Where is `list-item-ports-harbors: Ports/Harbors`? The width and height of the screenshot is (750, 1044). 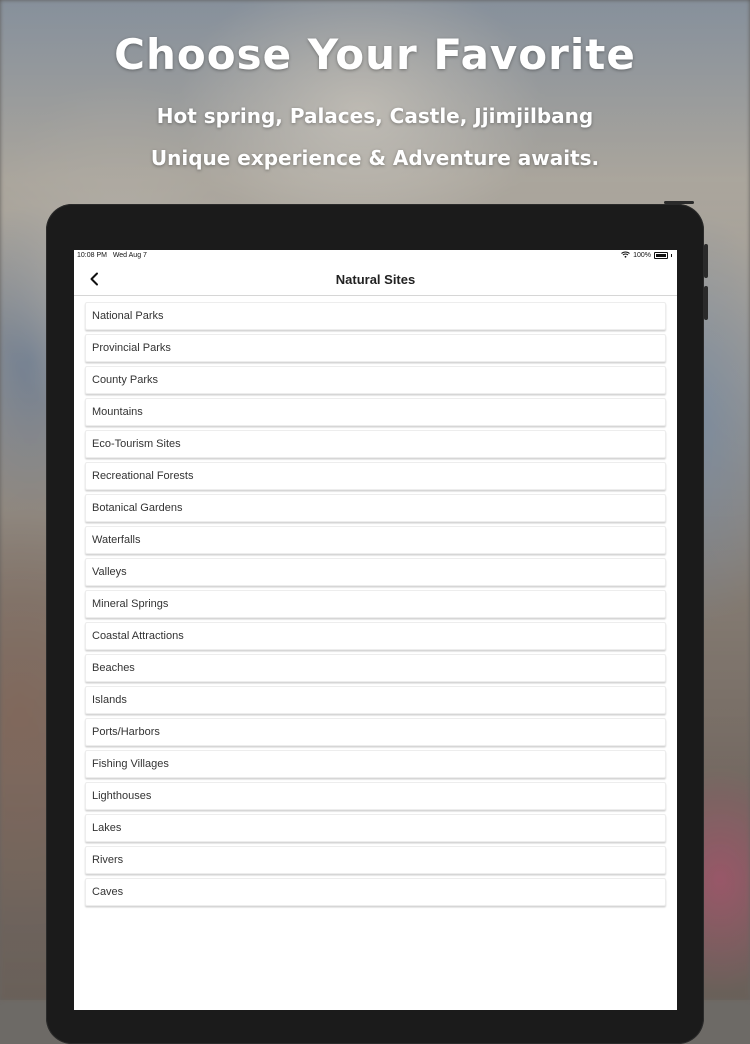 list-item-ports-harbors: Ports/Harbors is located at coordinates (375, 732).